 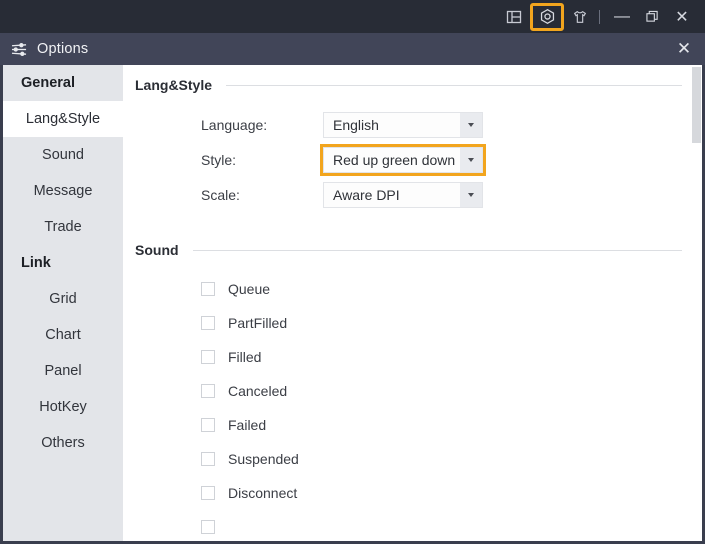 What do you see at coordinates (258, 391) in the screenshot?
I see `checkbox-label: Canceled` at bounding box center [258, 391].